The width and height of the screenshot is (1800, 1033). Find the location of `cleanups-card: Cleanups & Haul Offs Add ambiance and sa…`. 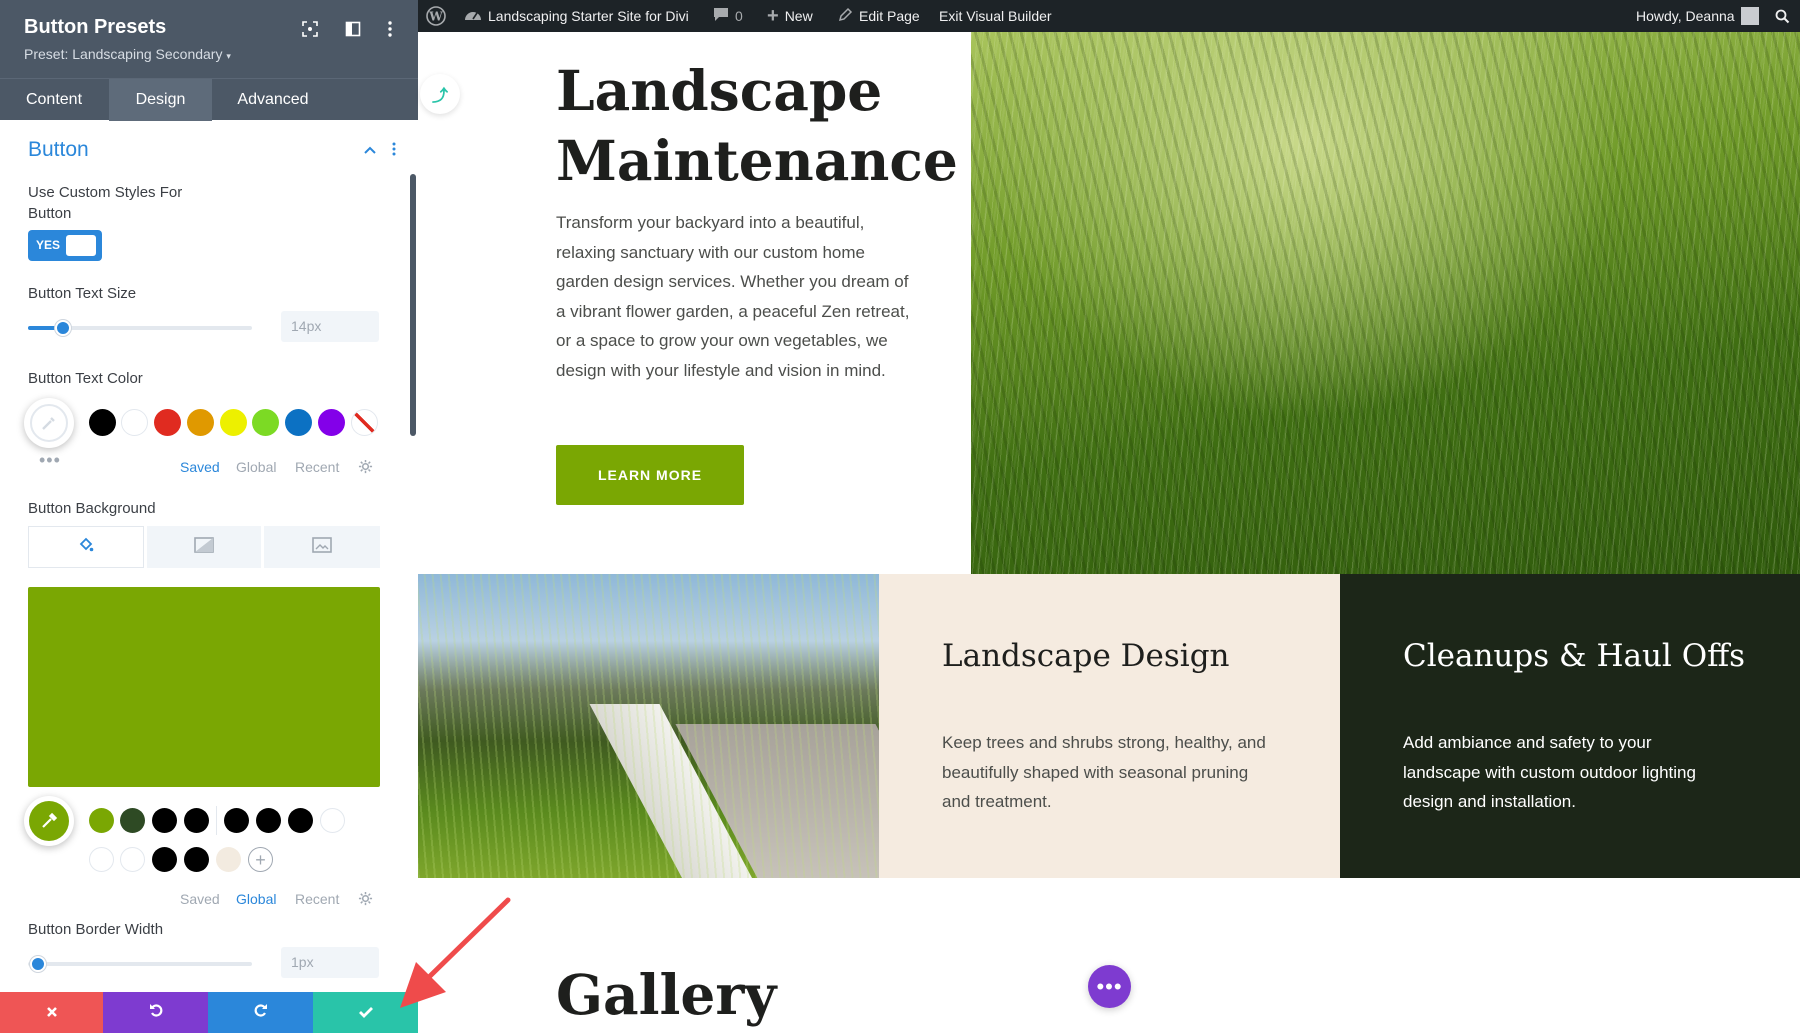

cleanups-card: Cleanups & Haul Offs Add ambiance and sa… is located at coordinates (1570, 726).